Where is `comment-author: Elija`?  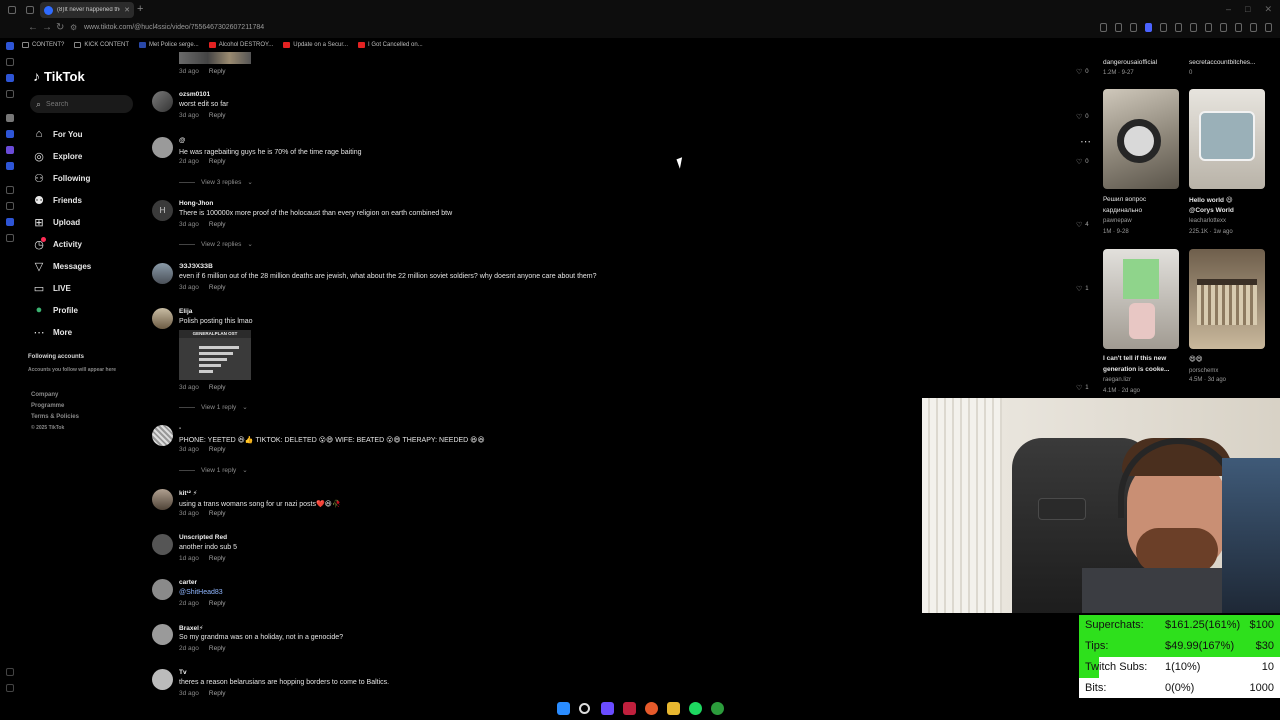
comment-author: Elija is located at coordinates (185, 311).